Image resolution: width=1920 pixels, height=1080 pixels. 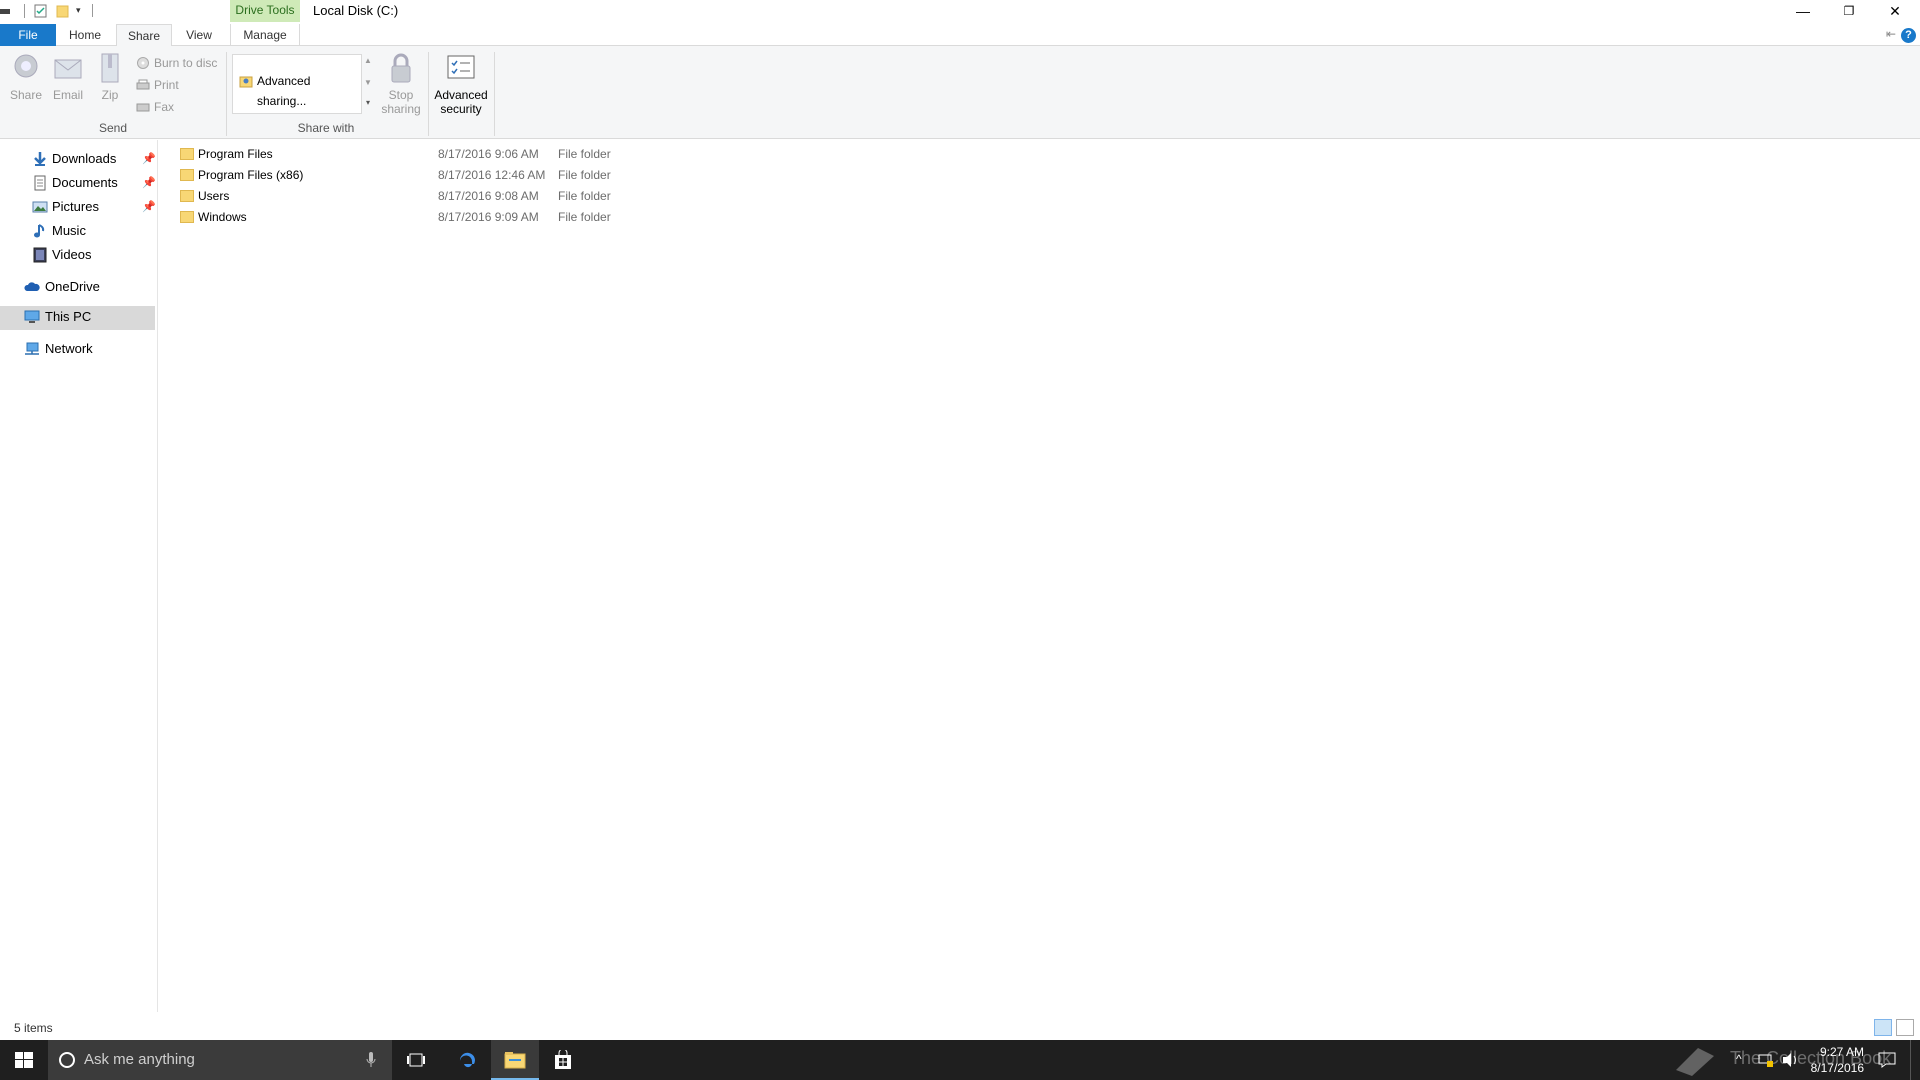 What do you see at coordinates (1883, 1027) in the screenshot?
I see `details-view-icon` at bounding box center [1883, 1027].